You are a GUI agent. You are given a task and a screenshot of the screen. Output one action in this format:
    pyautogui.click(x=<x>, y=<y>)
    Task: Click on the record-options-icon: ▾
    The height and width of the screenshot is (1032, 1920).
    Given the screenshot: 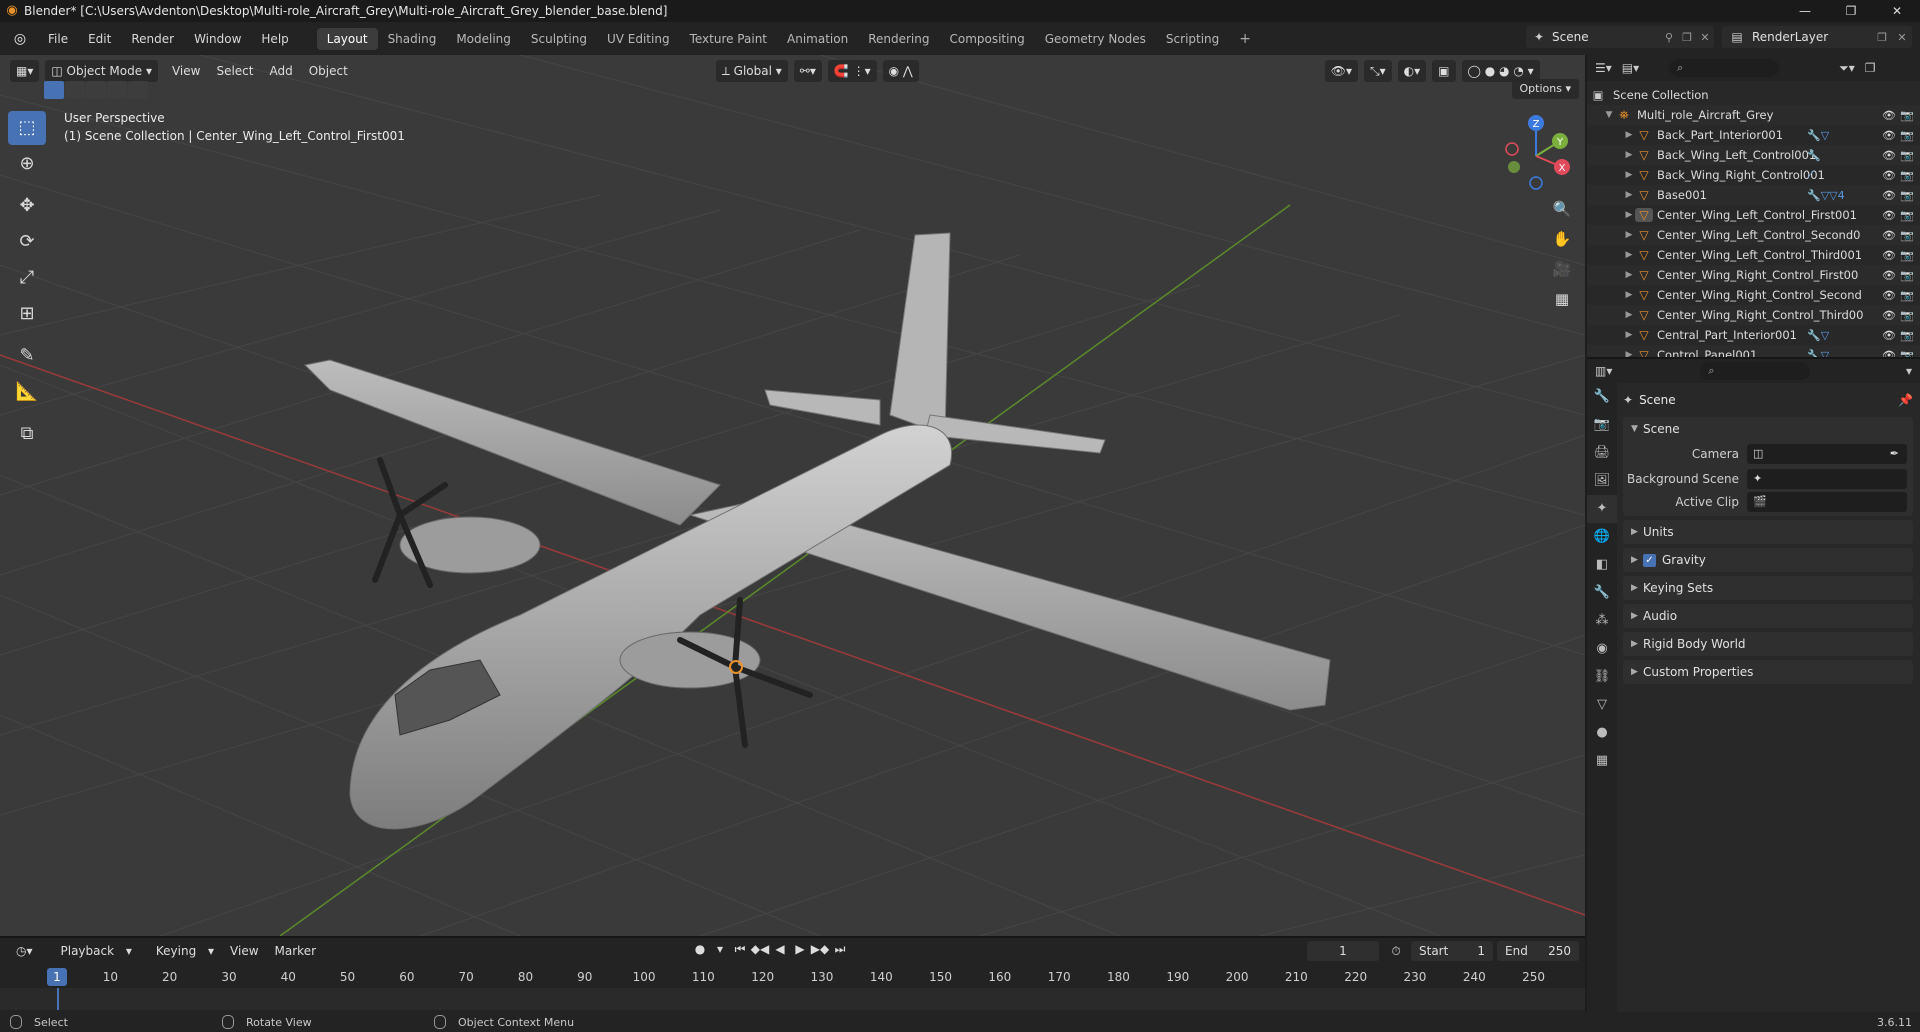 What is the action you would take?
    pyautogui.click(x=720, y=949)
    